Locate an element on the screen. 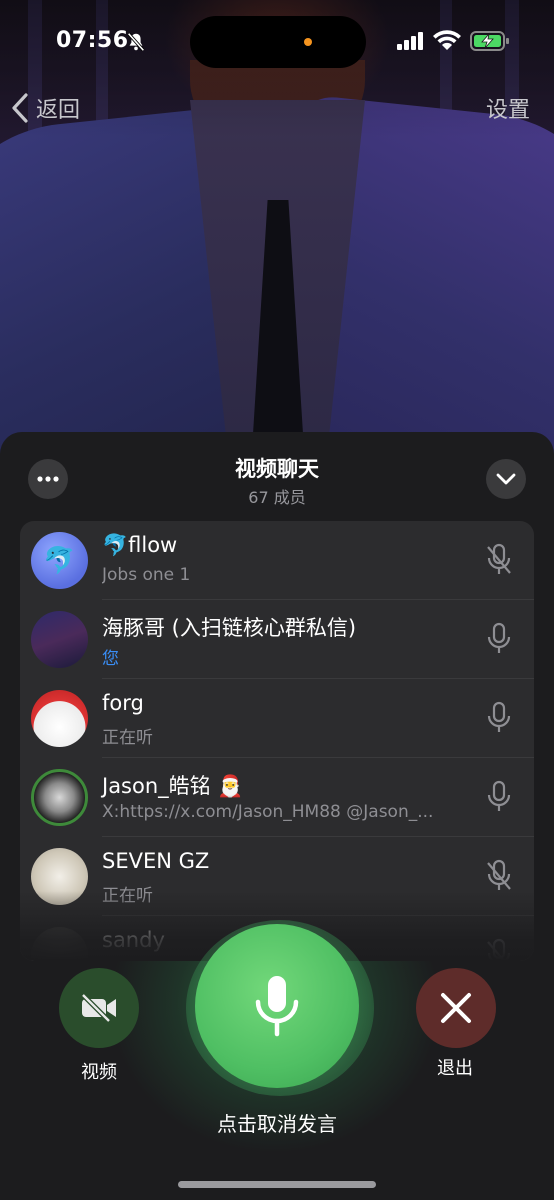  recording-indicator-dot is located at coordinates (308, 42).